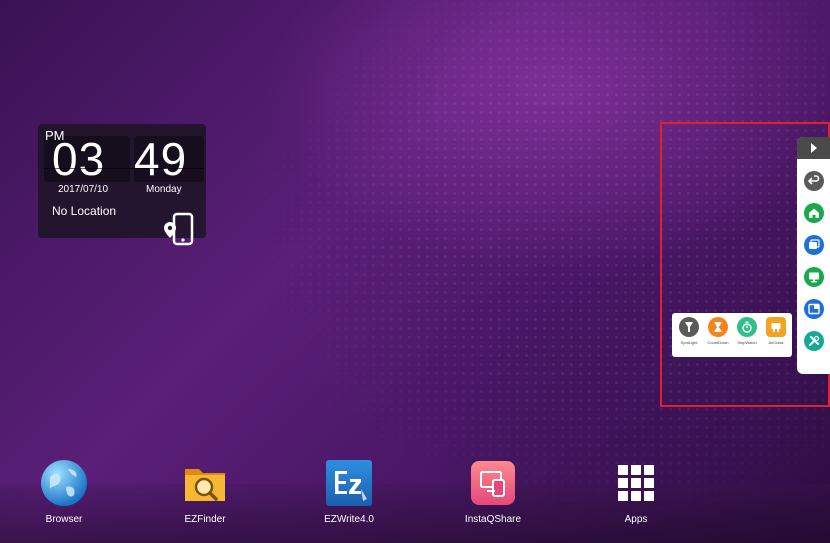 The width and height of the screenshot is (830, 543). What do you see at coordinates (718, 342) in the screenshot?
I see `countdown-label: CountDown` at bounding box center [718, 342].